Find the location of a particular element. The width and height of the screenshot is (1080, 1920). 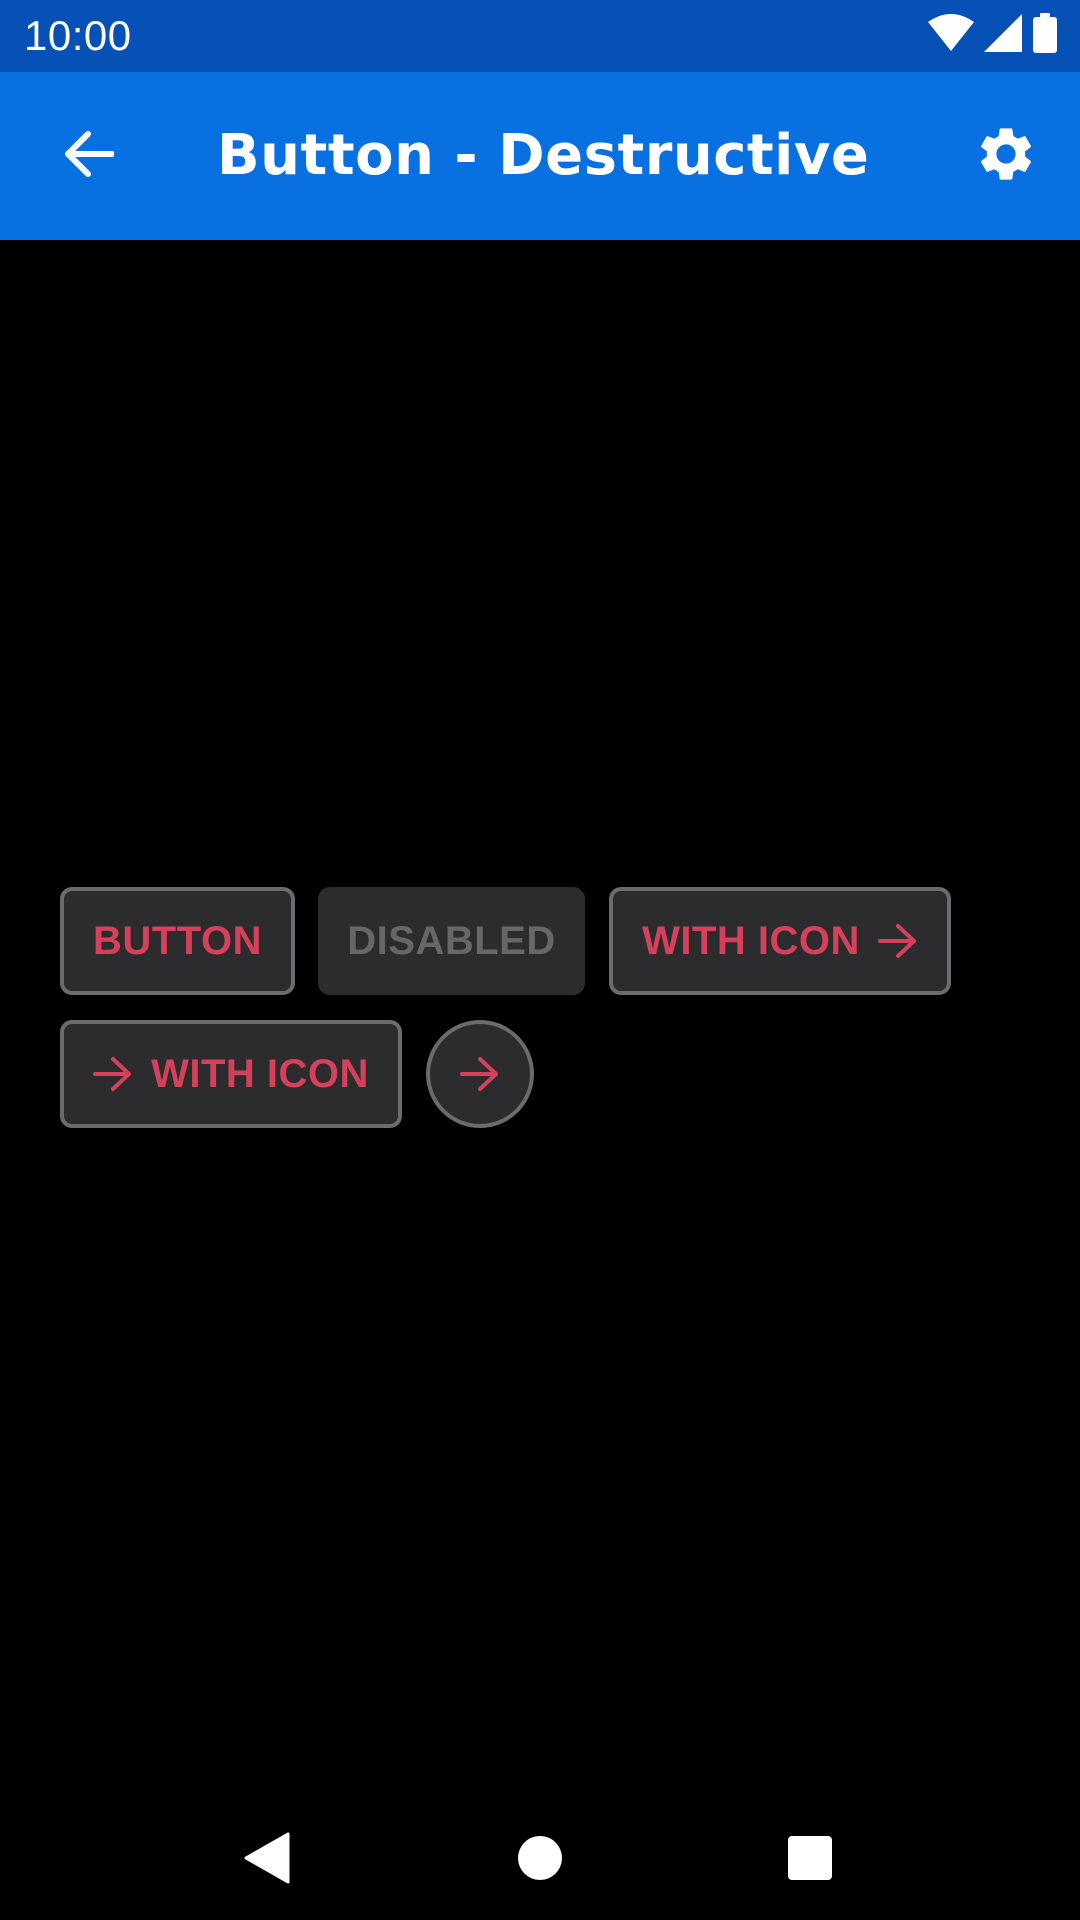

with-icon-leading-label: WITH ICON is located at coordinates (260, 1073).